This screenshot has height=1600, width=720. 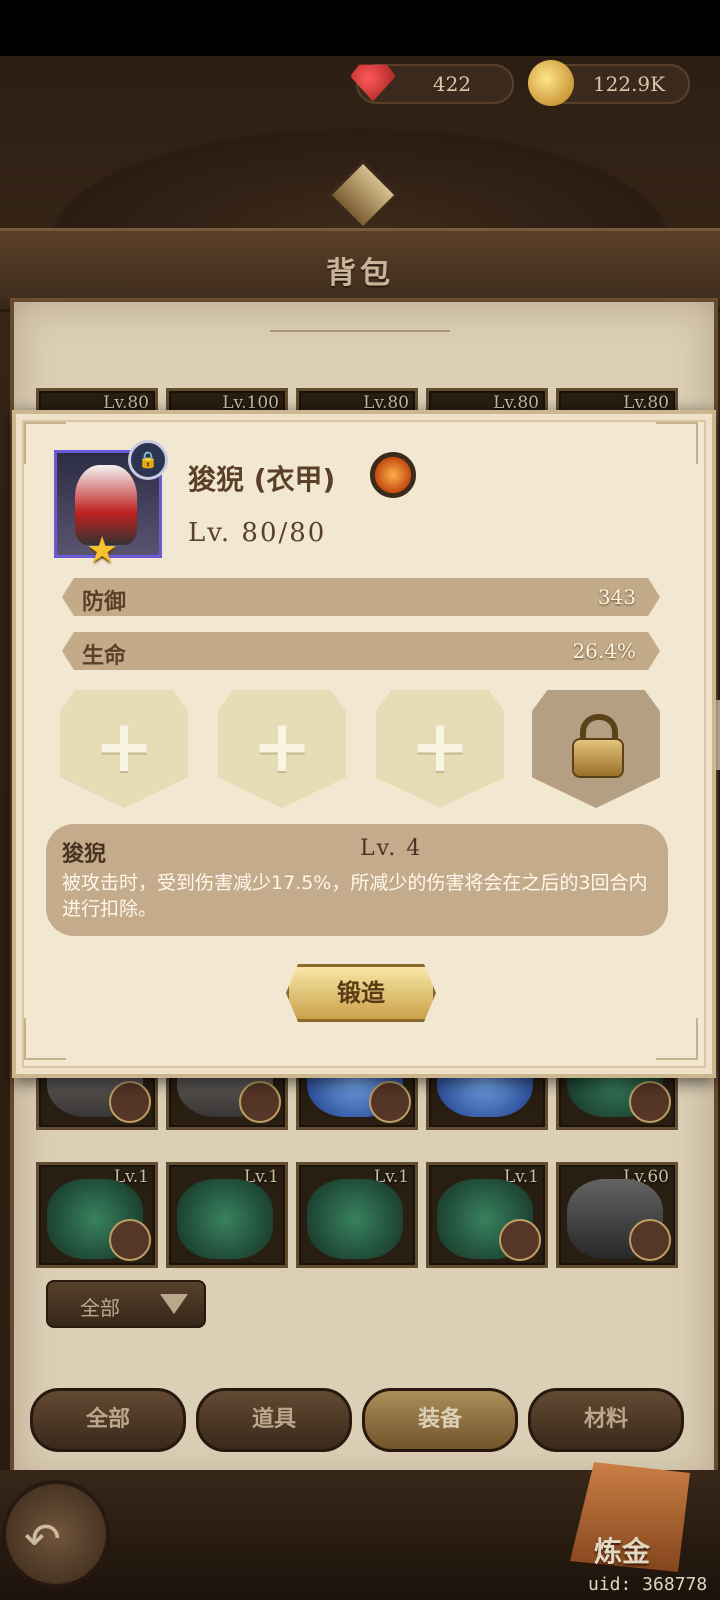 What do you see at coordinates (629, 84) in the screenshot?
I see `gold-amount: 122.9K` at bounding box center [629, 84].